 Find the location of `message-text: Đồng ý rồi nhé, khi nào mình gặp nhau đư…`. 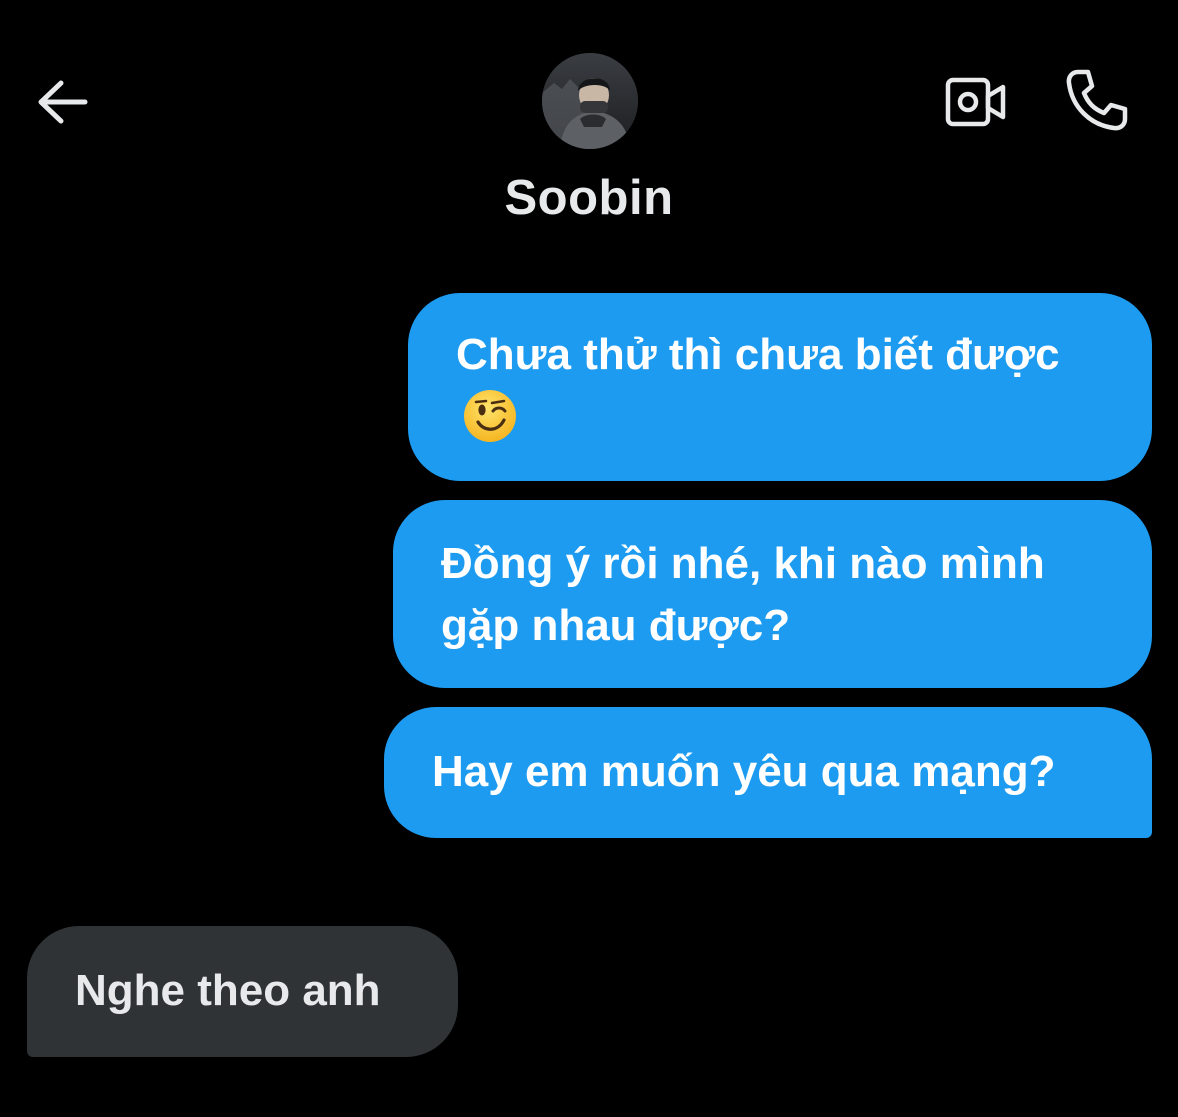

message-text: Đồng ý rồi nhé, khi nào mình gặp nhau đư… is located at coordinates (743, 594).